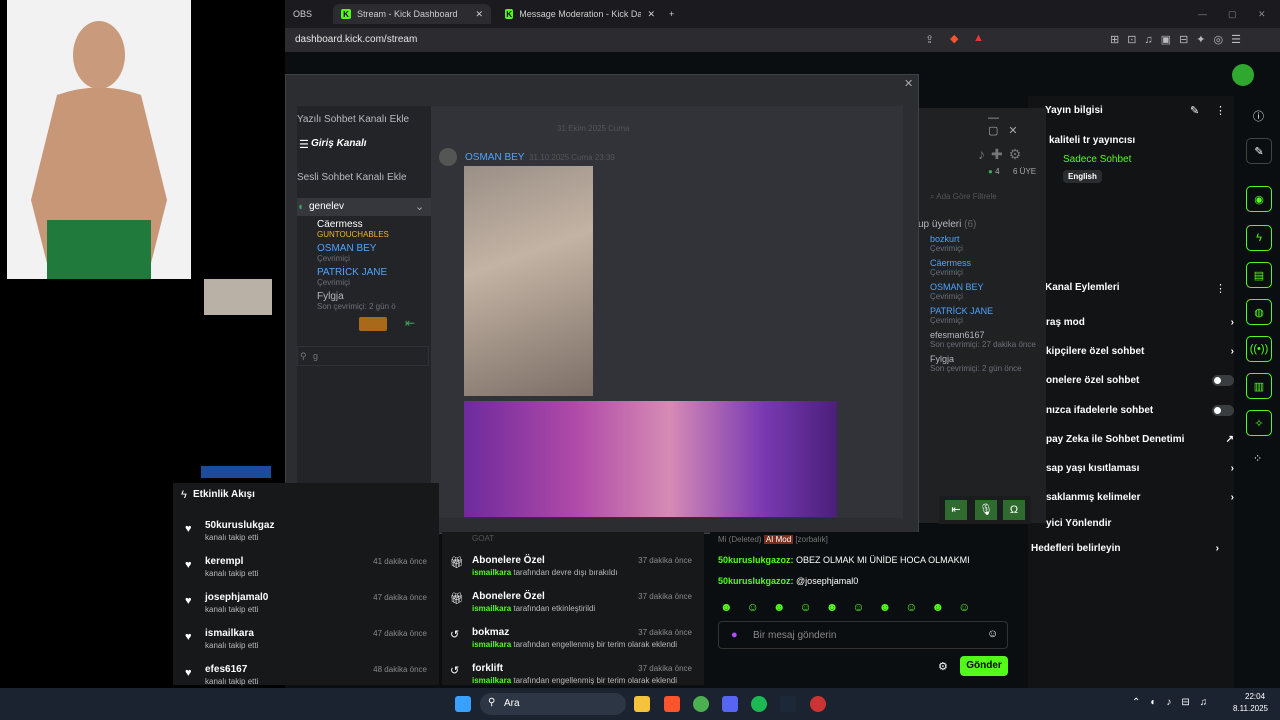  What do you see at coordinates (986, 510) in the screenshot?
I see `microphone-icon: 🎙︎` at bounding box center [986, 510].